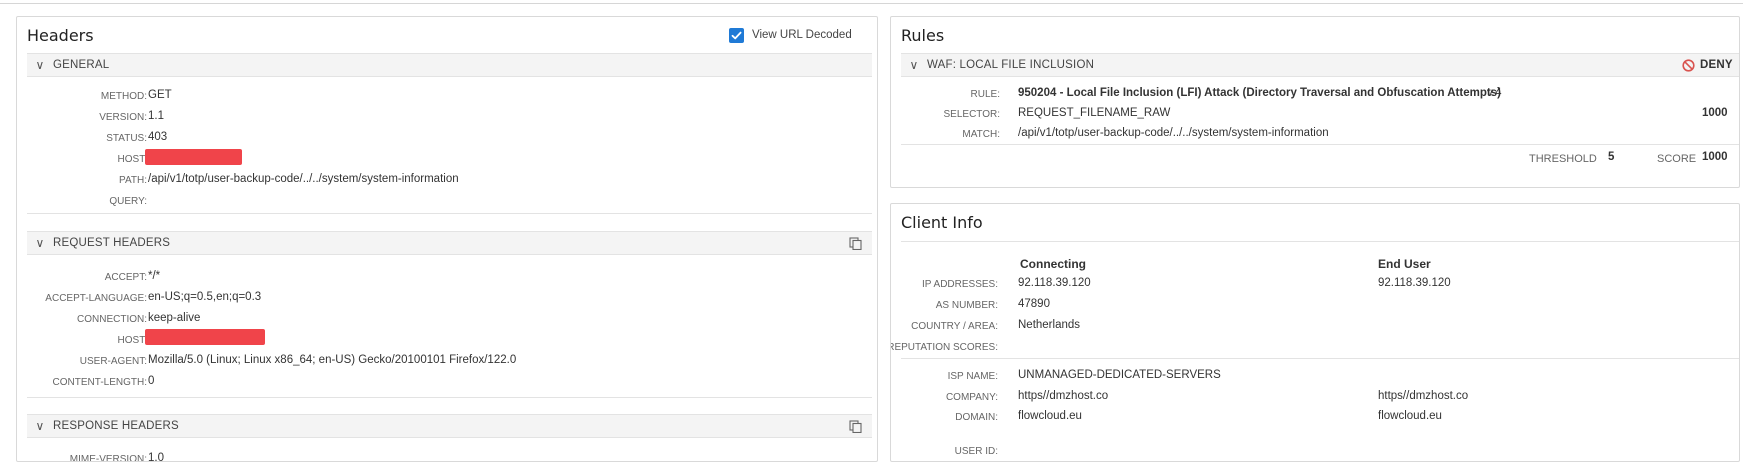 The width and height of the screenshot is (1743, 462). Describe the element at coordinates (125, 277) in the screenshot. I see `request-header-label: ACCEPT:` at that location.